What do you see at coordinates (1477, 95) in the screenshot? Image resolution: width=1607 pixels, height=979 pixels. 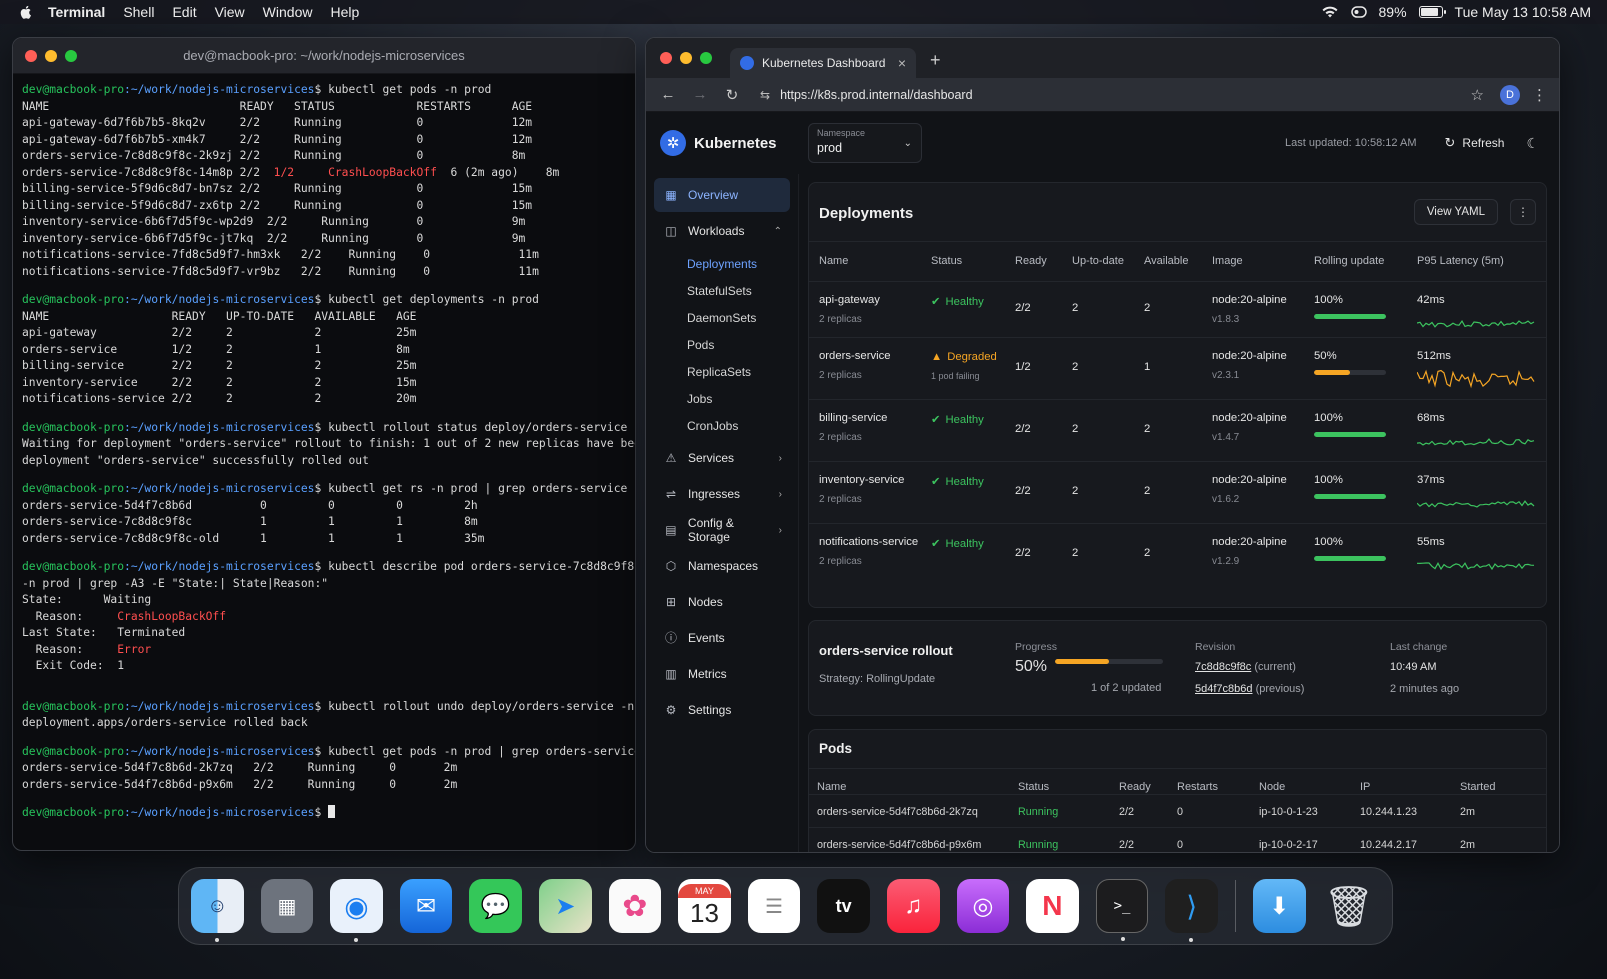 I see `bookmark-star-icon: ☆` at bounding box center [1477, 95].